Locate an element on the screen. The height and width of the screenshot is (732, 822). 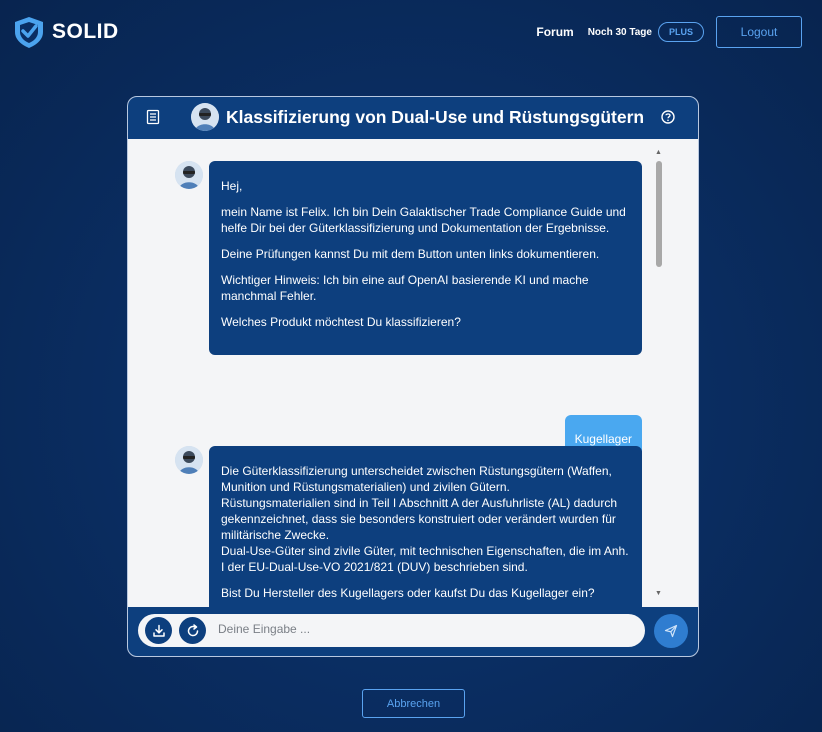
message-paragraph: Hej, is located at coordinates (232, 186).